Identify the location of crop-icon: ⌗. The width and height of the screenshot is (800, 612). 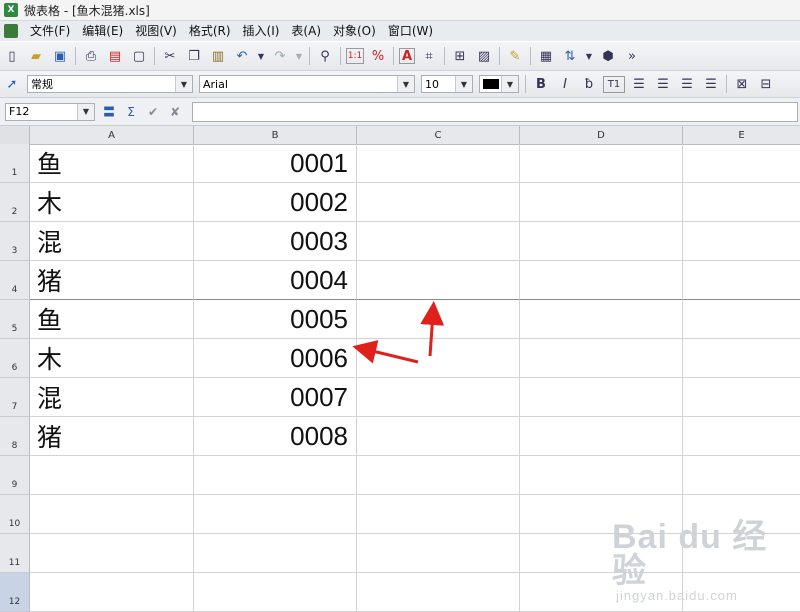
(429, 56).